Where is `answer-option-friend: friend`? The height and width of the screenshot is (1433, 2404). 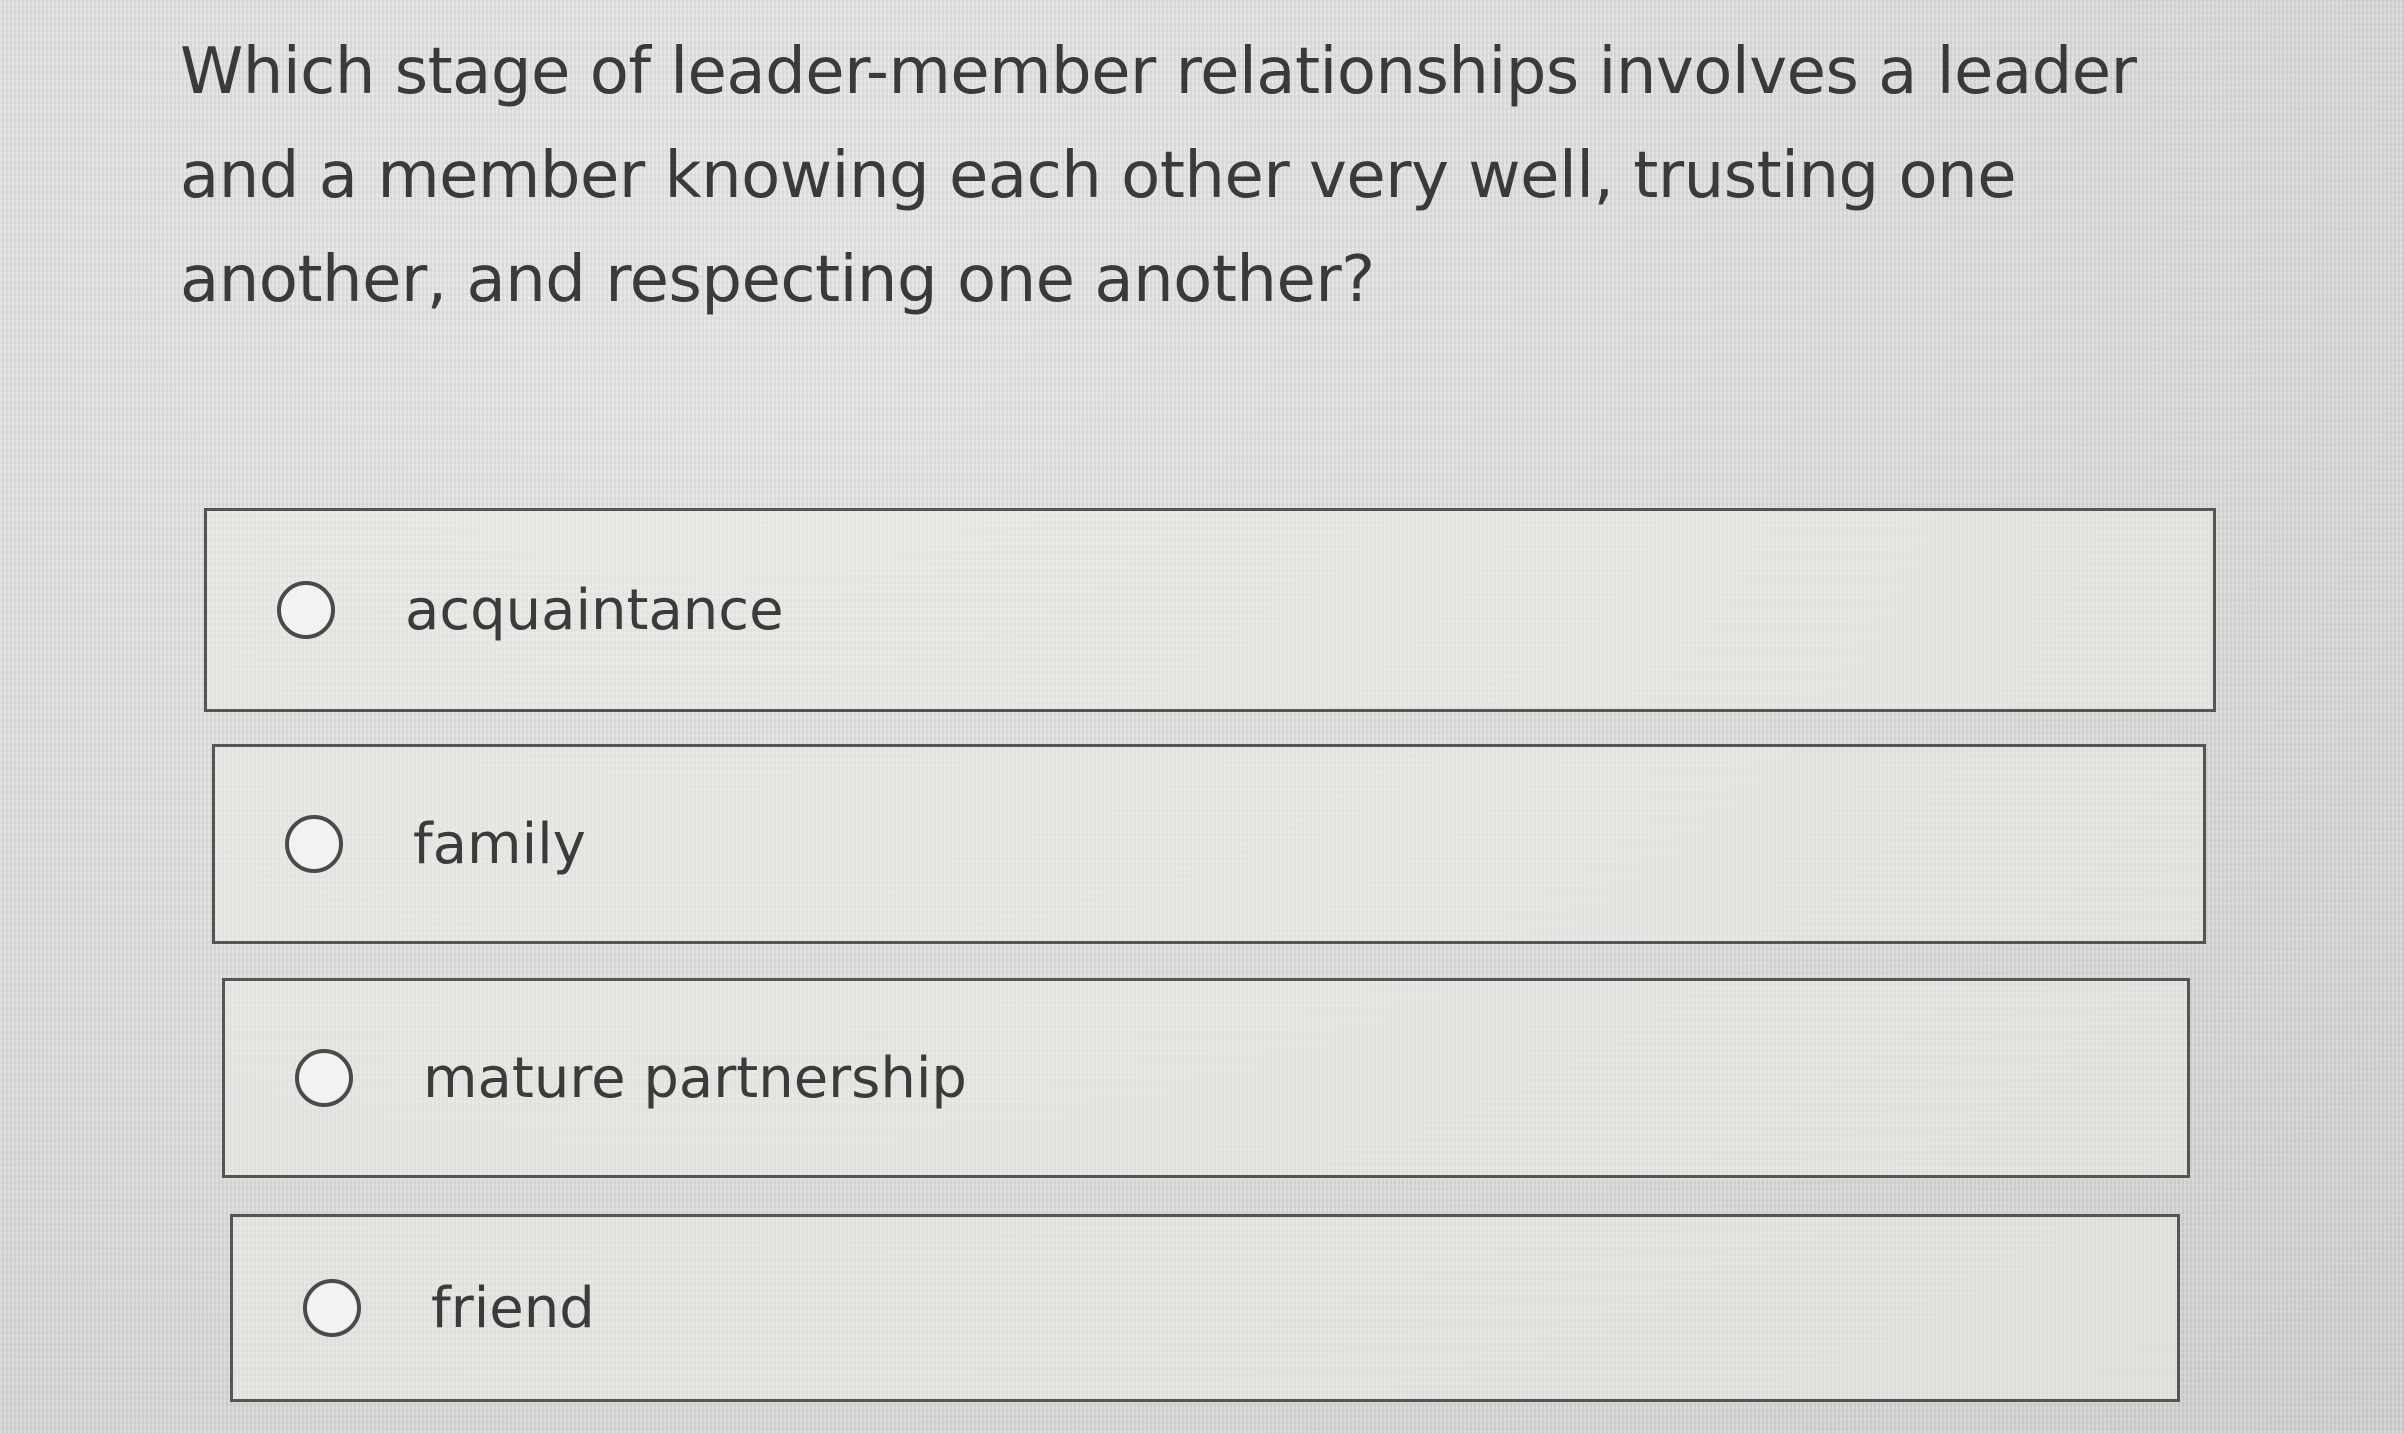 answer-option-friend: friend is located at coordinates (1205, 1308).